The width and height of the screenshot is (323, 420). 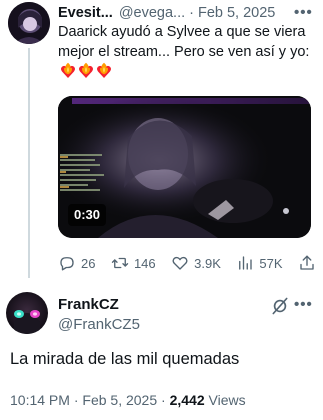 I want to click on reply-display-name: FrankCZ, so click(x=88, y=304).